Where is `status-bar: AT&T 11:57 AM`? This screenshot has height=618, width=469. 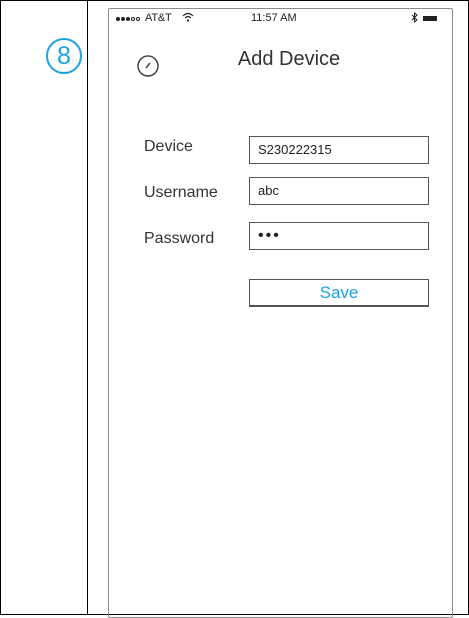
status-bar: AT&T 11:57 AM is located at coordinates (280, 19).